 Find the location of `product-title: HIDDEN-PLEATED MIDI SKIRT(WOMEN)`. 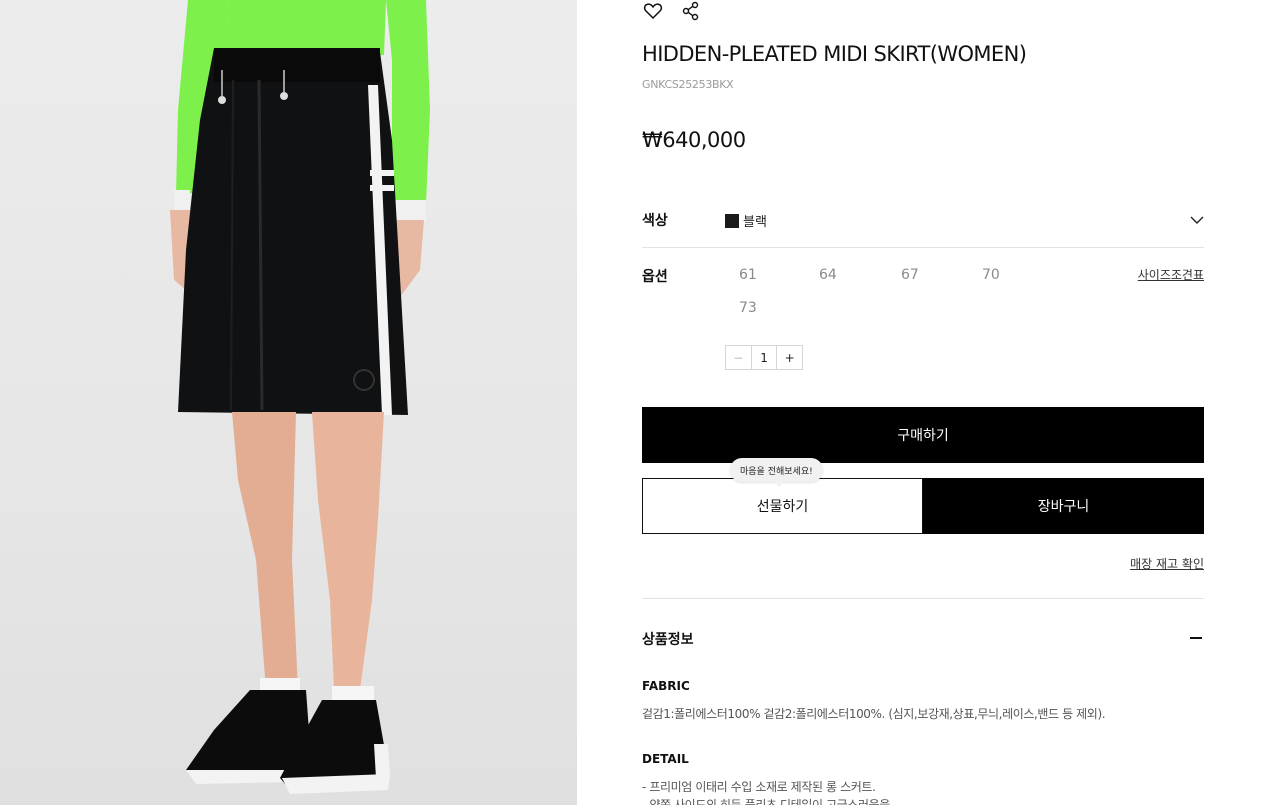

product-title: HIDDEN-PLEATED MIDI SKIRT(WOMEN) is located at coordinates (834, 54).